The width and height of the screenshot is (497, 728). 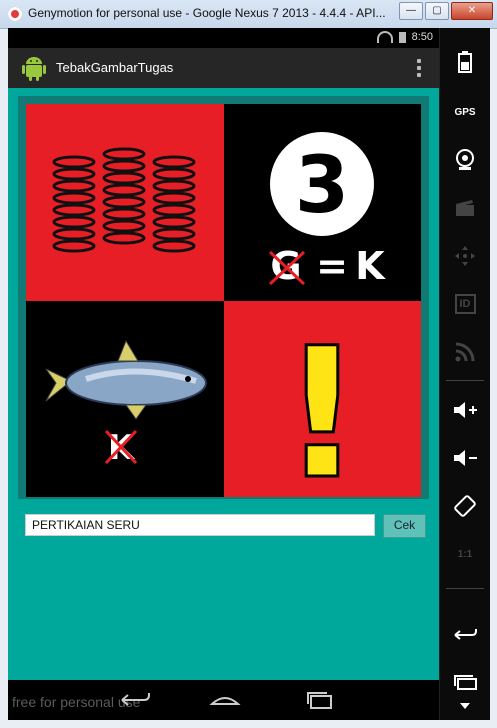 I want to click on puzzle-tile-fish: K, so click(x=125, y=398).